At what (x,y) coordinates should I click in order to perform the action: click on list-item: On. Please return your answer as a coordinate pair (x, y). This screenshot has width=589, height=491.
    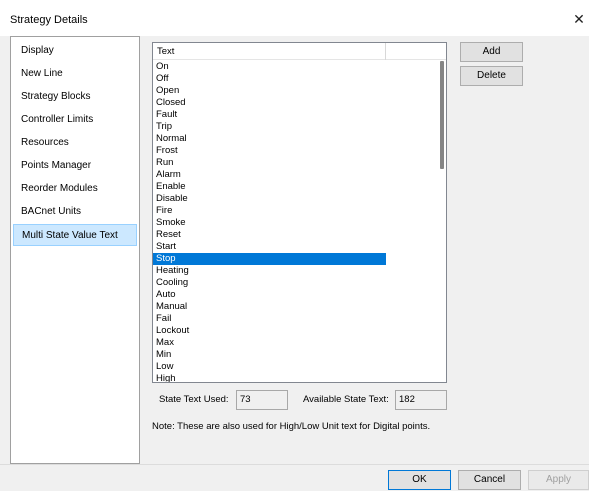
    Looking at the image, I should click on (269, 67).